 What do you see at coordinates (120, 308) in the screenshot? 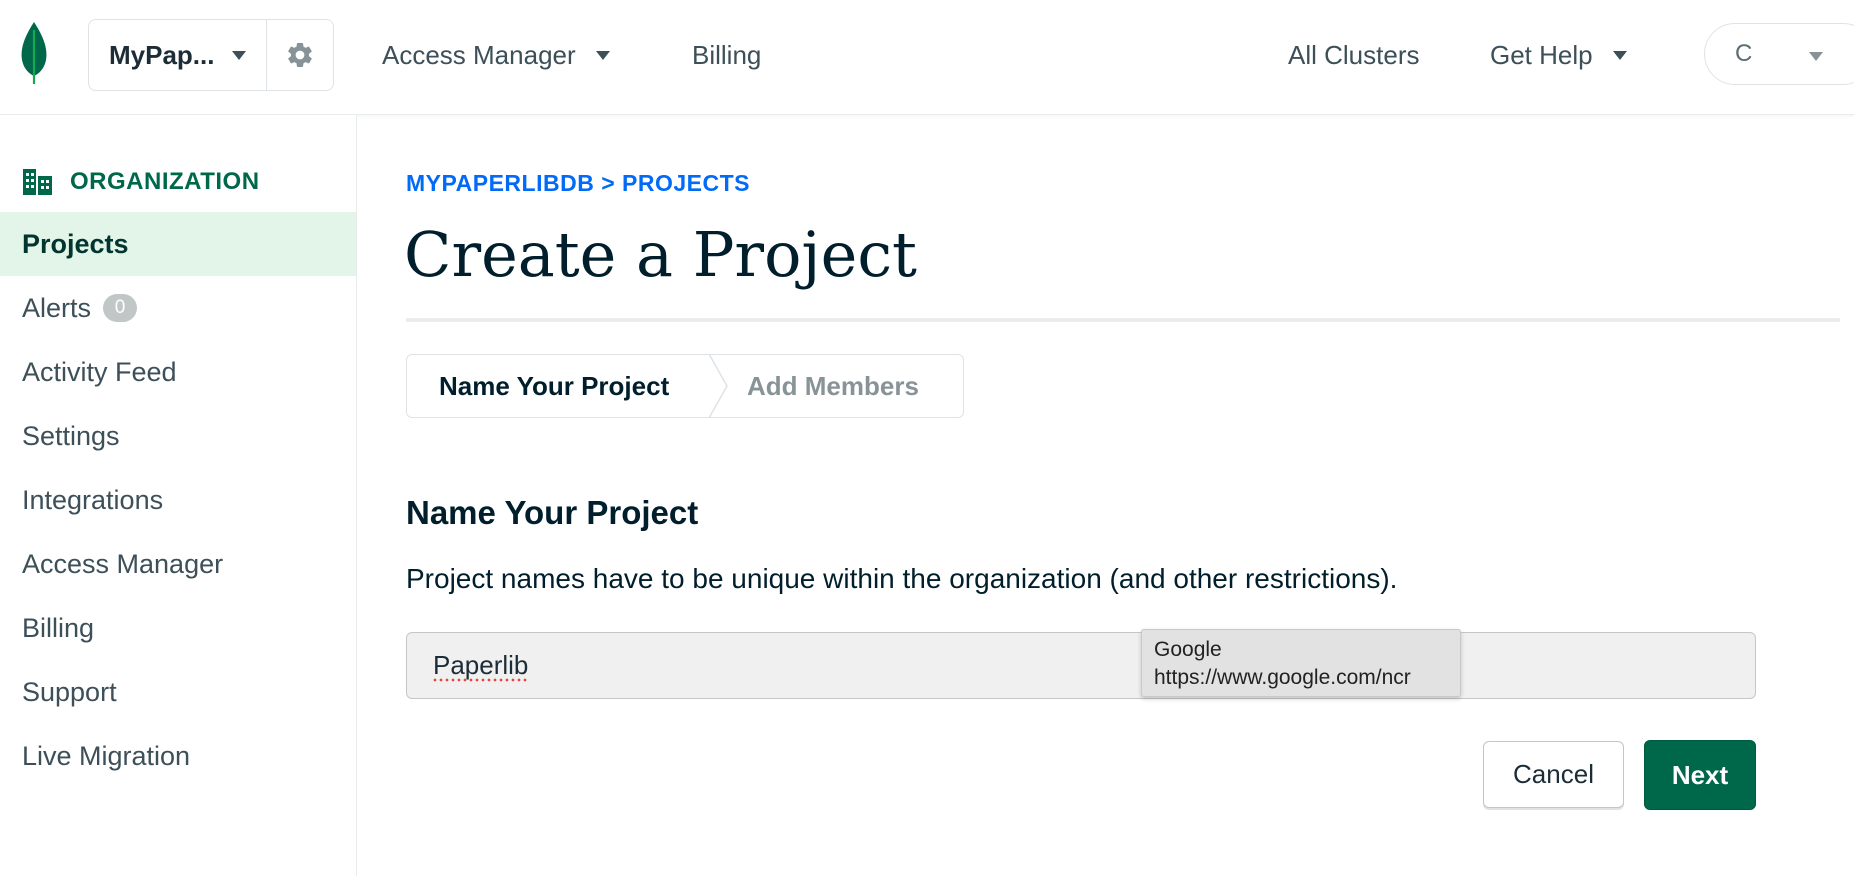
I see `alerts-count-badge: 0` at bounding box center [120, 308].